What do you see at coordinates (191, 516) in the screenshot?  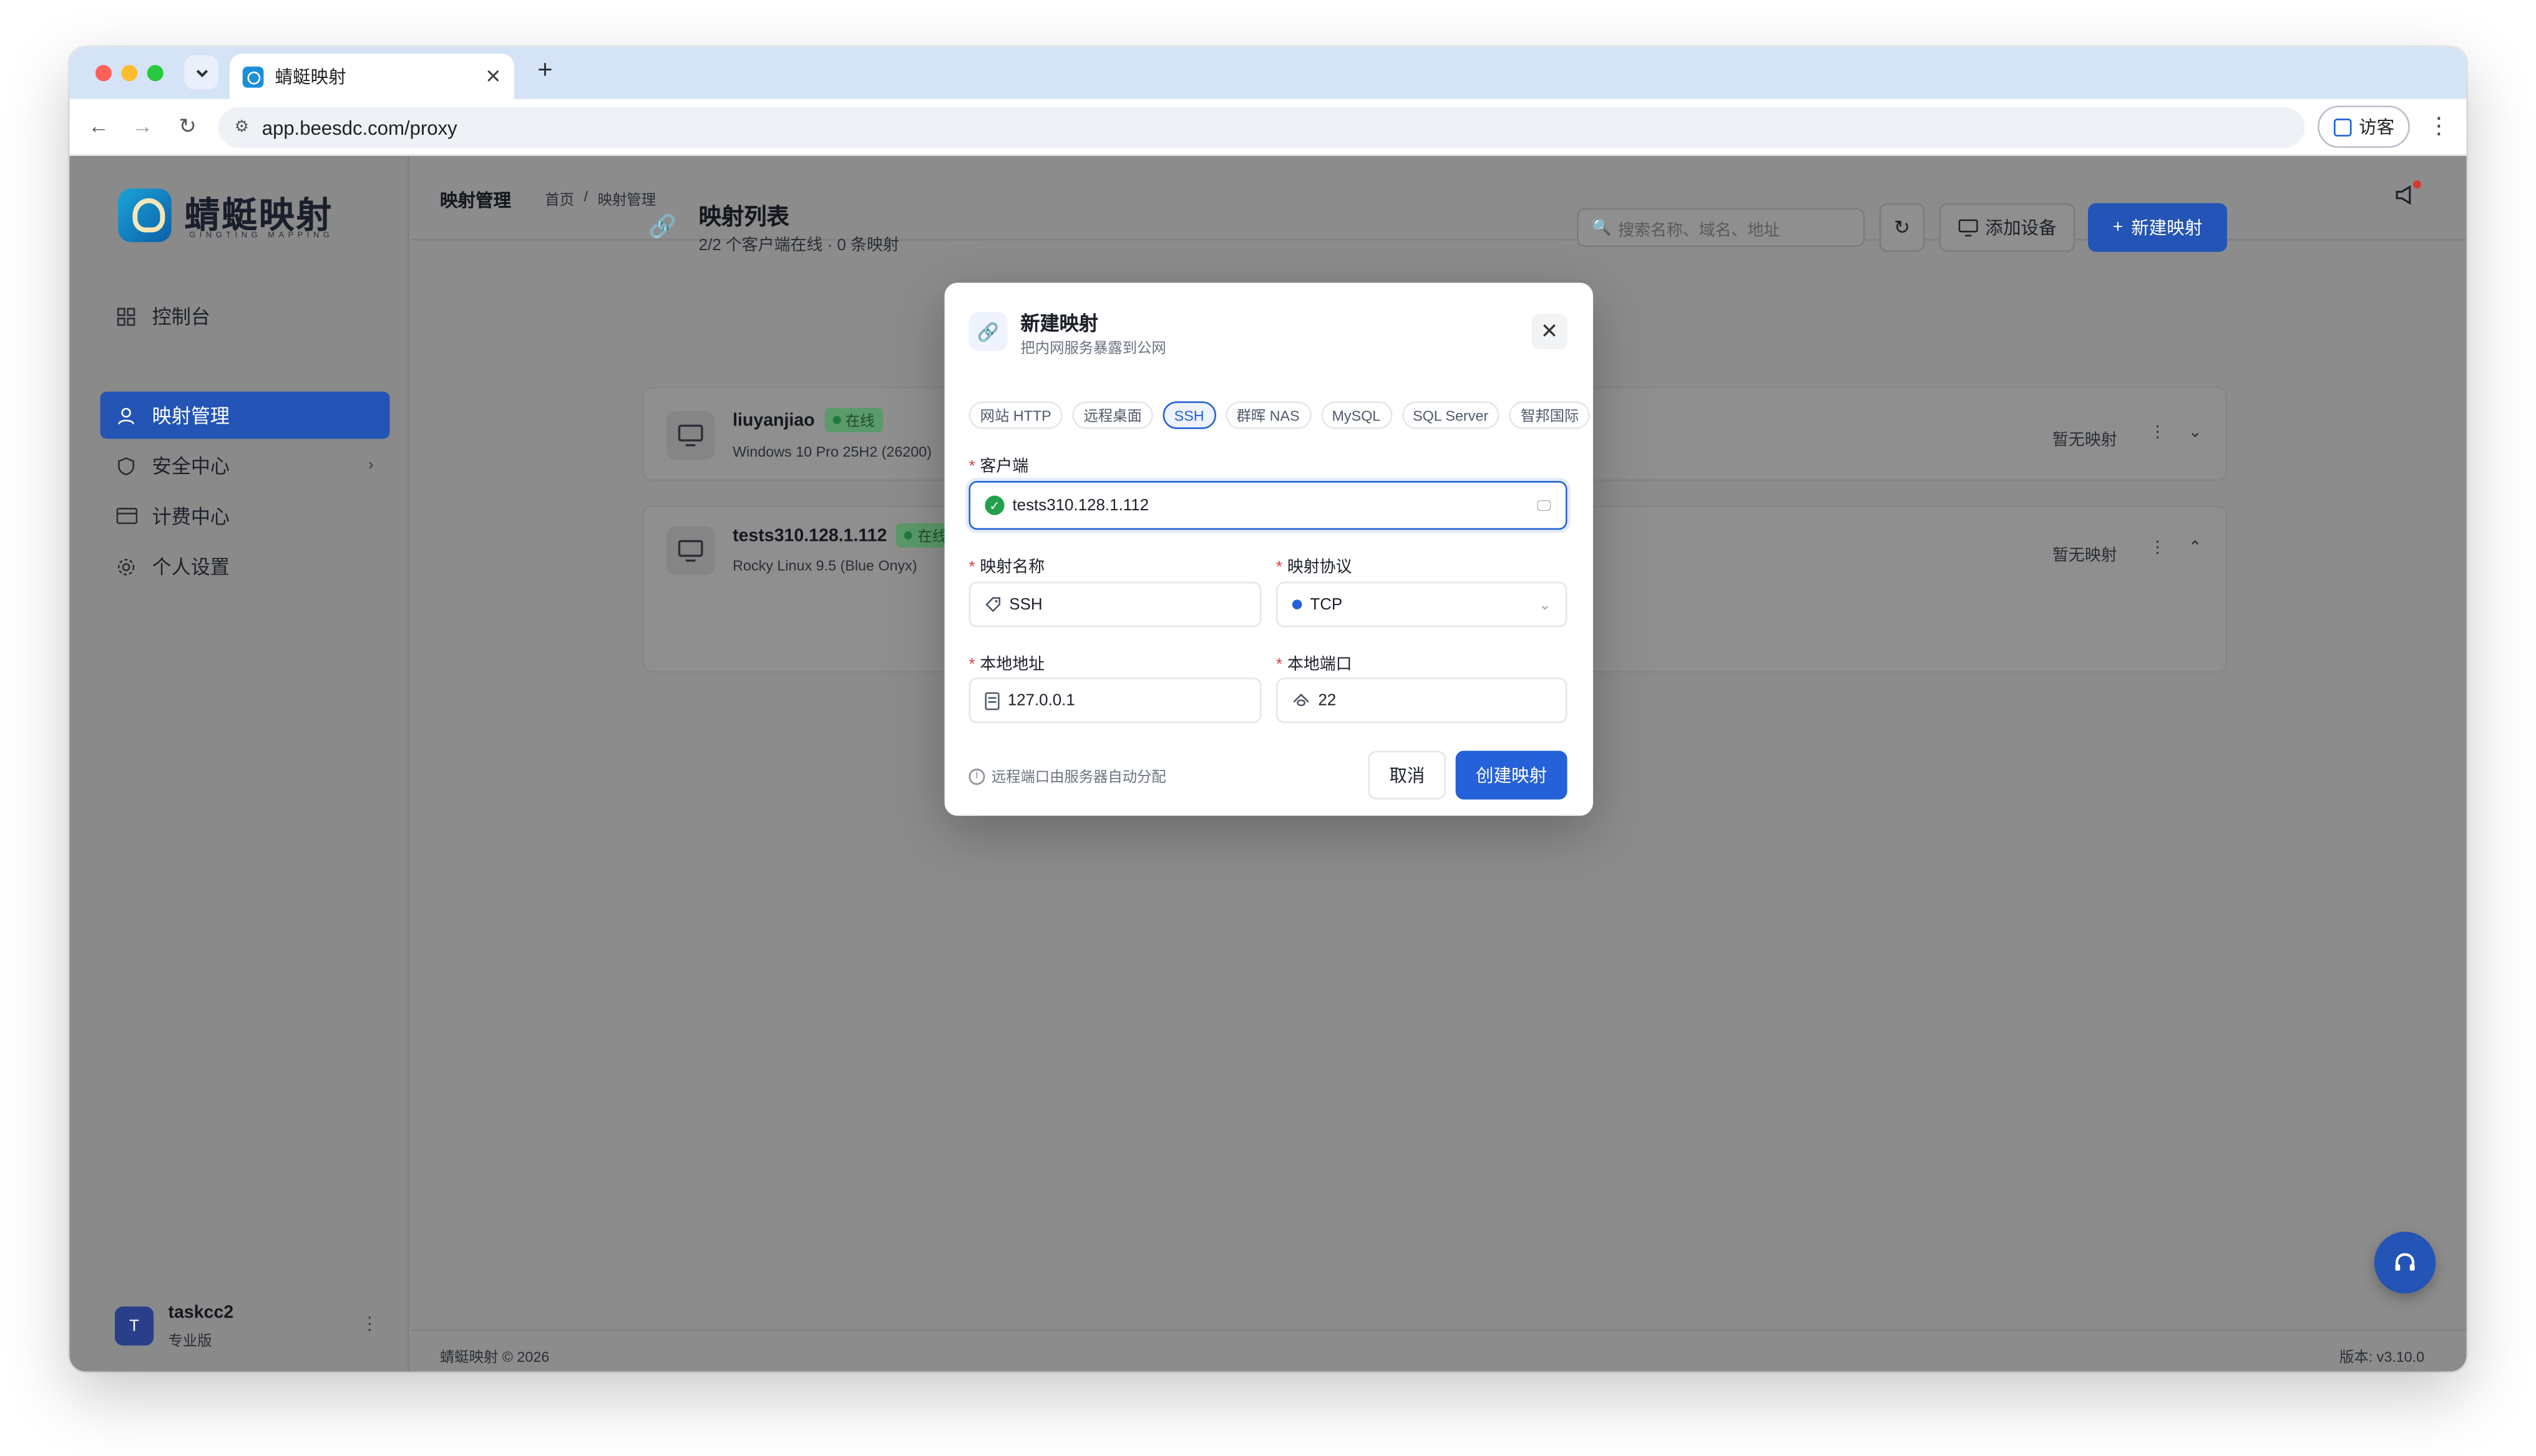 I see `sidebar-item-label: 计费中心` at bounding box center [191, 516].